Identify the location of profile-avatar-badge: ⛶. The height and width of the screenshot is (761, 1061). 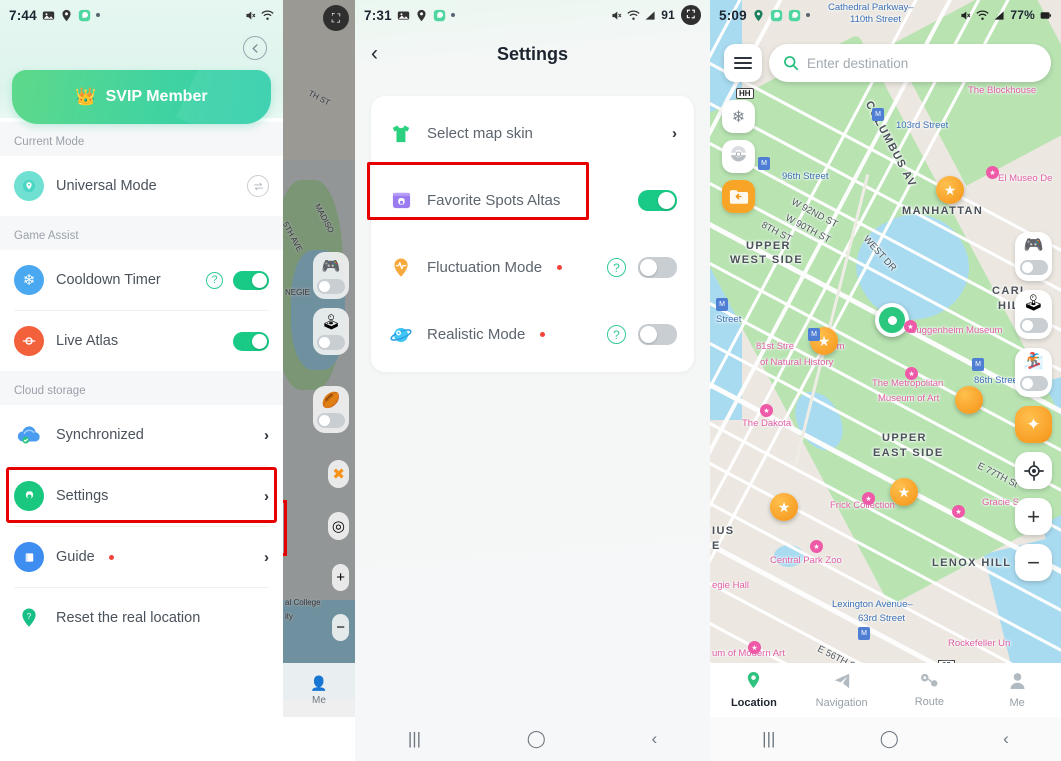
(336, 18).